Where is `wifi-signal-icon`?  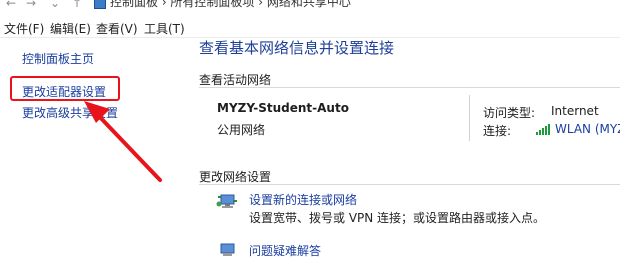
wifi-signal-icon is located at coordinates (543, 129).